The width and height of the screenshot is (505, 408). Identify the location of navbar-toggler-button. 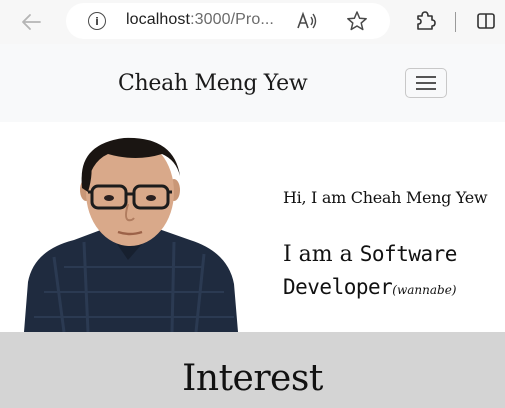
(426, 83).